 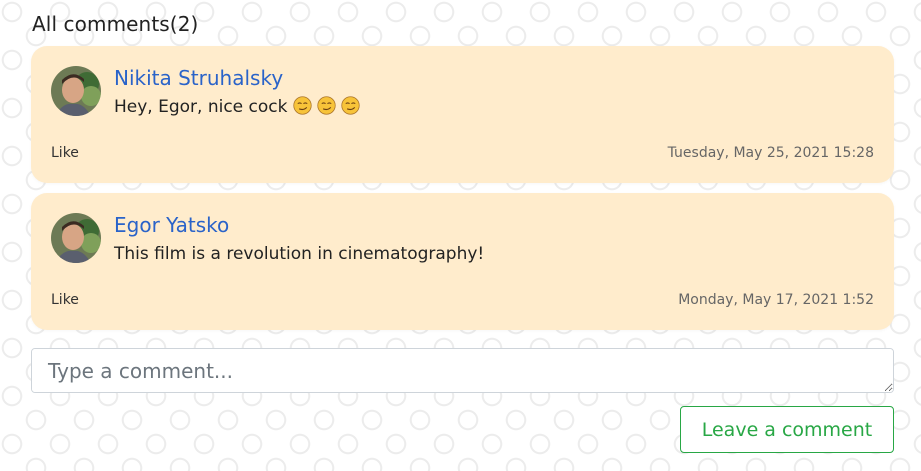 What do you see at coordinates (776, 300) in the screenshot?
I see `comment-date: Monday, May 17, 2021 1:52` at bounding box center [776, 300].